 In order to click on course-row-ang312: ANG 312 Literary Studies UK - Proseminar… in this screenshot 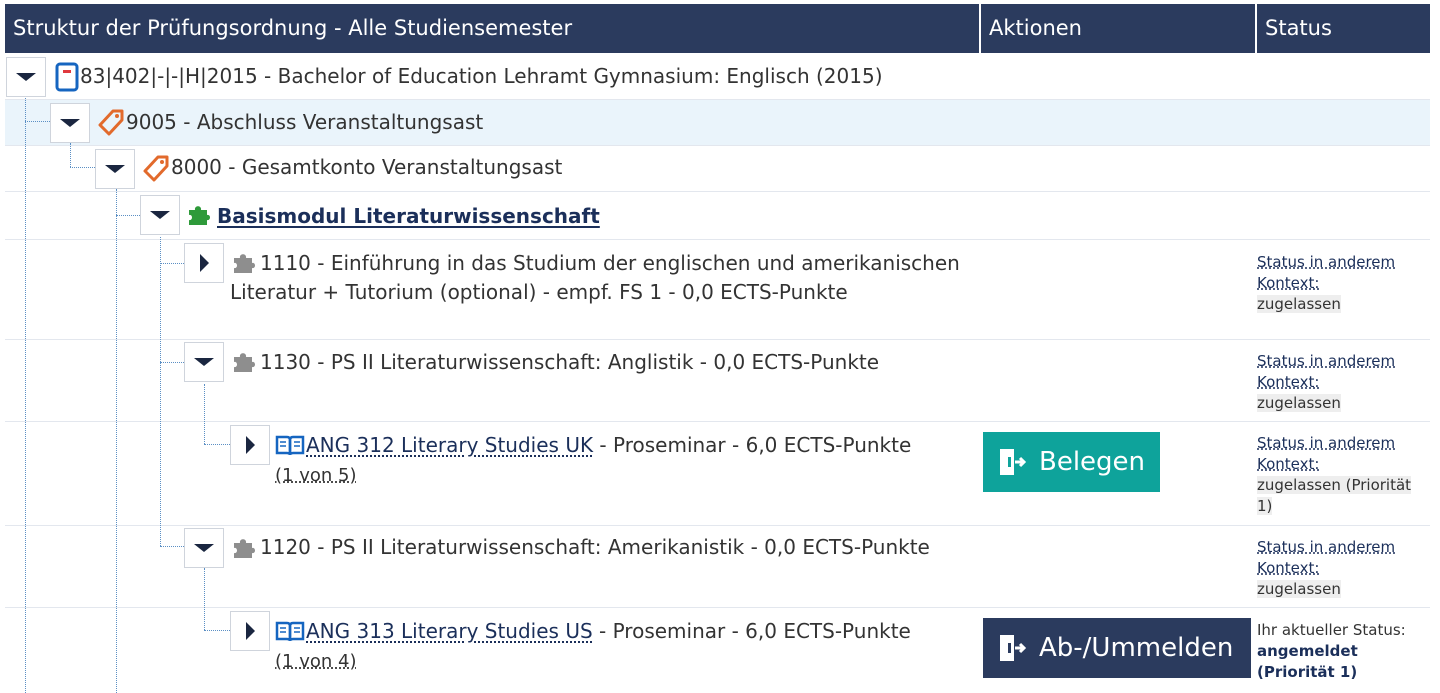, I will do `click(608, 445)`.